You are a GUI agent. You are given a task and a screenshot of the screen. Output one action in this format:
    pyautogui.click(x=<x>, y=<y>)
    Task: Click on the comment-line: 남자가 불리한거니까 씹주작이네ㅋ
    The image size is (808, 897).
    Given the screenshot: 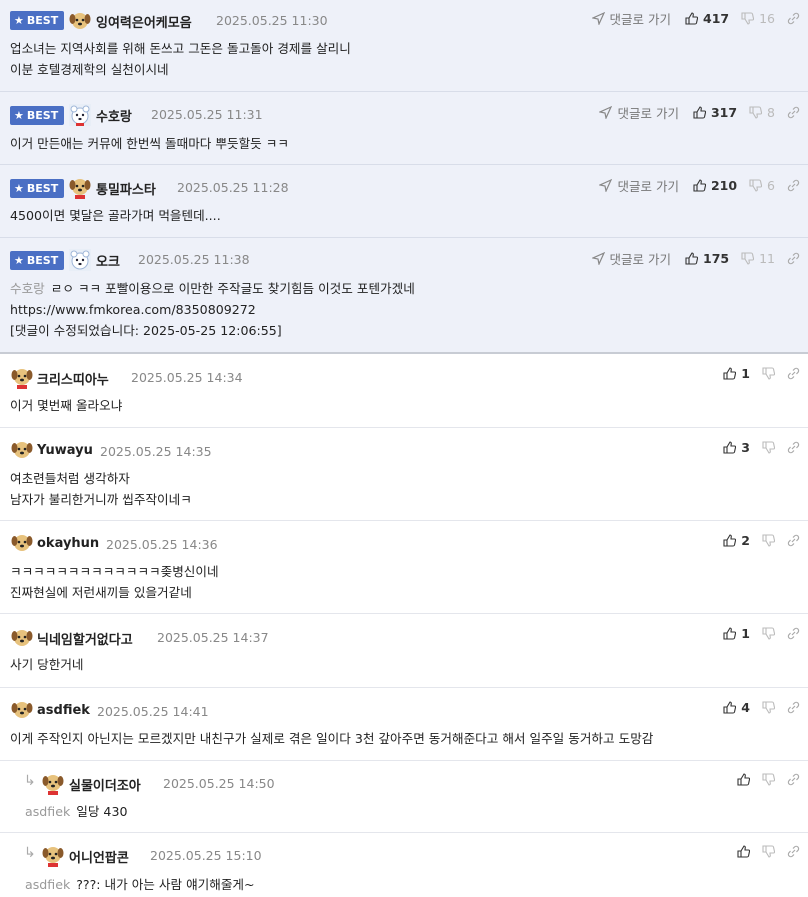 What is the action you would take?
    pyautogui.click(x=101, y=499)
    